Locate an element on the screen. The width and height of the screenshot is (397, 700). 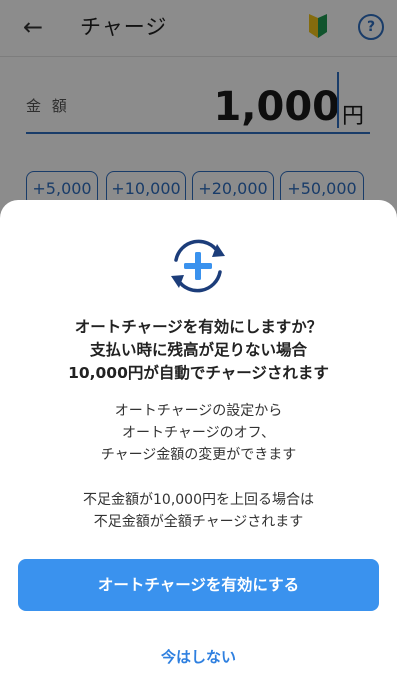
enable-auto-charge-button: オートチャージを有効にする is located at coordinates (198, 585).